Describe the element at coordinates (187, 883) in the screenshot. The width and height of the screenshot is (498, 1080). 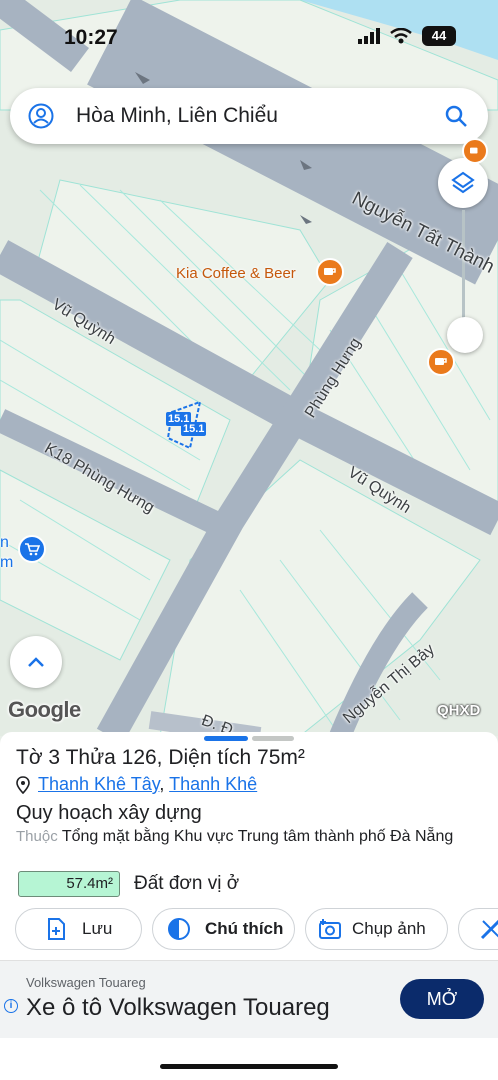
I see `zone-type: Đất đơn vị ở` at that location.